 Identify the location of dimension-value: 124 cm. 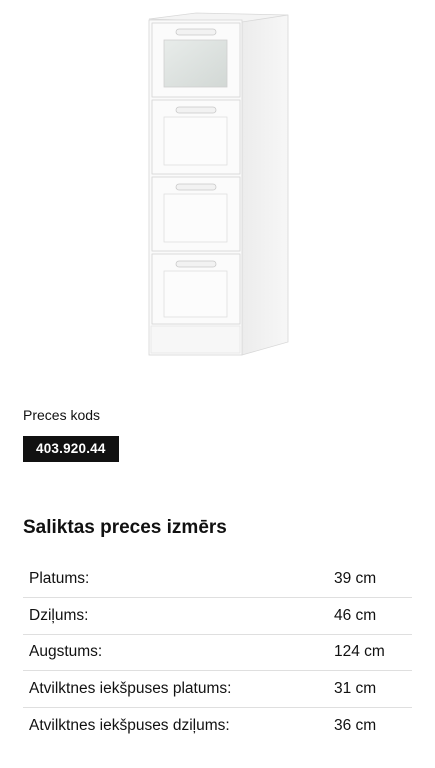
(359, 652).